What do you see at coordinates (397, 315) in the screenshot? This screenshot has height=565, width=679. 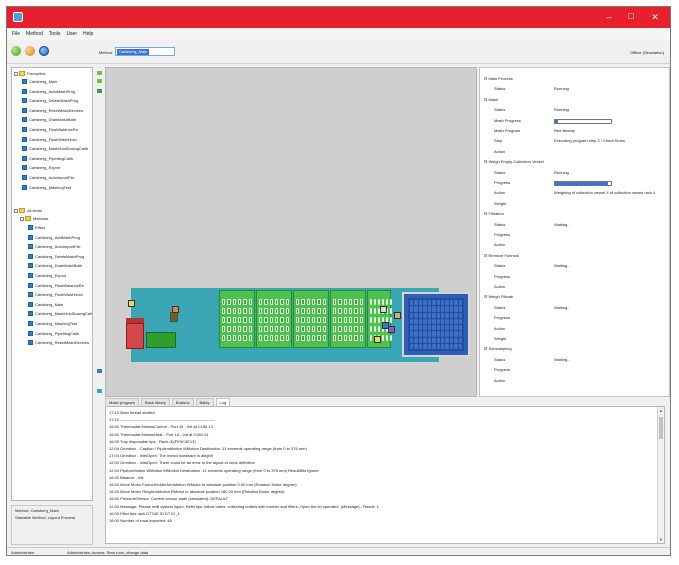 I see `gold-tip-box` at bounding box center [397, 315].